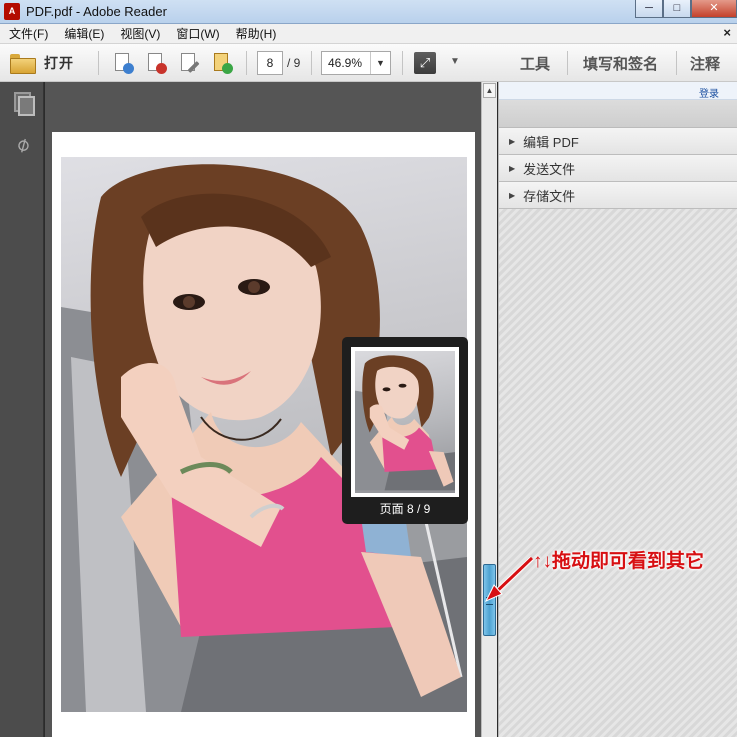  Describe the element at coordinates (368, 34) in the screenshot. I see `menu-bar: 文件(F) 编辑(E) 视图(V) 窗口(W) 帮助(H) ×` at that location.